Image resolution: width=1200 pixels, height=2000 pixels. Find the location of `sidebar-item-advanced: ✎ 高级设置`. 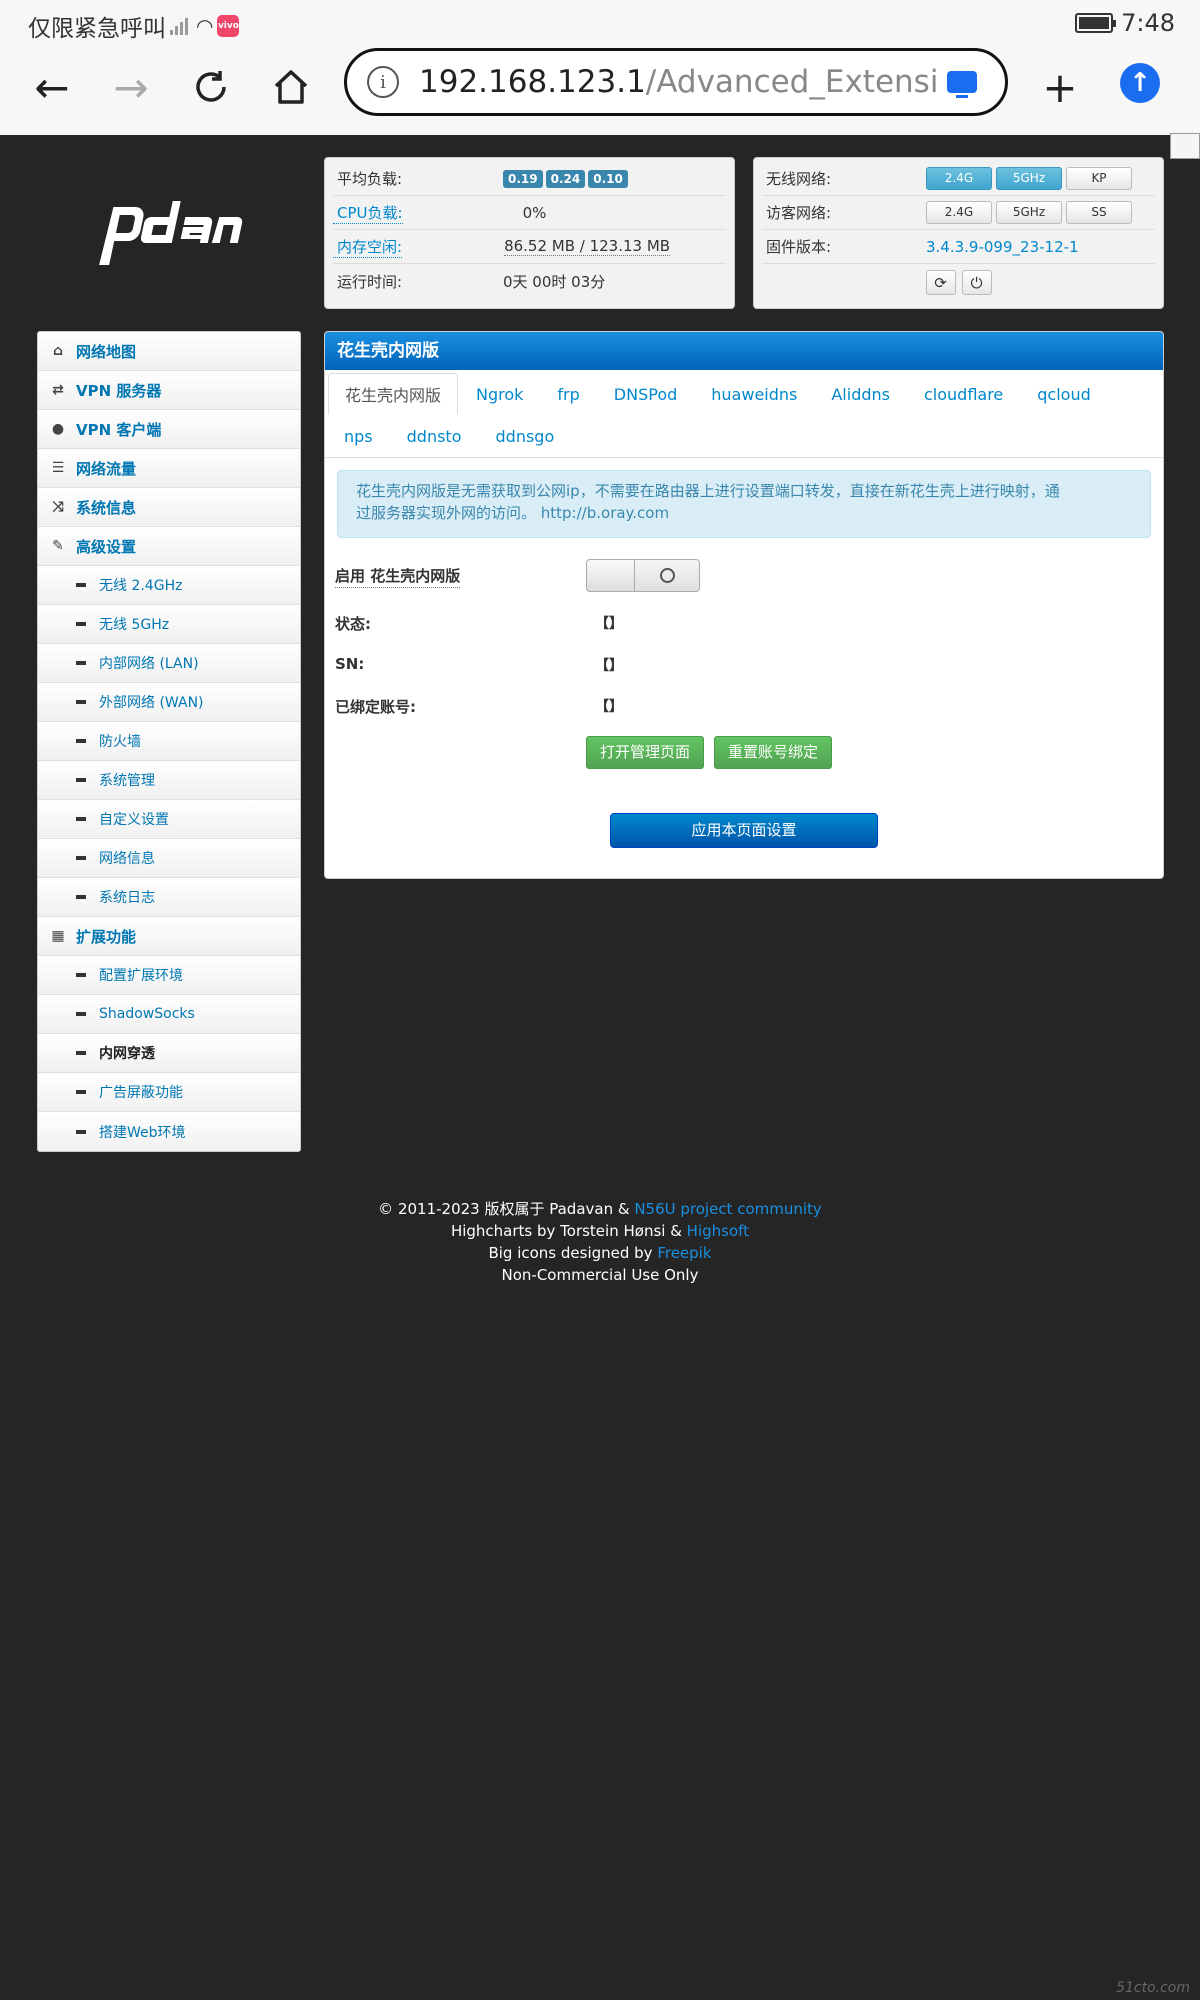

sidebar-item-advanced: ✎ 高级设置 is located at coordinates (169, 546).